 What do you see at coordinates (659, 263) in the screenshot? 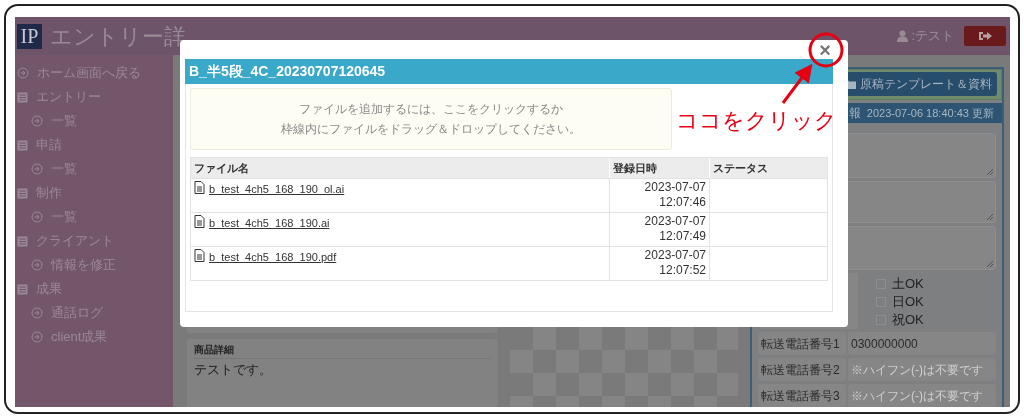
I see `table-cell: 2023-07-07 12:07:52` at bounding box center [659, 263].